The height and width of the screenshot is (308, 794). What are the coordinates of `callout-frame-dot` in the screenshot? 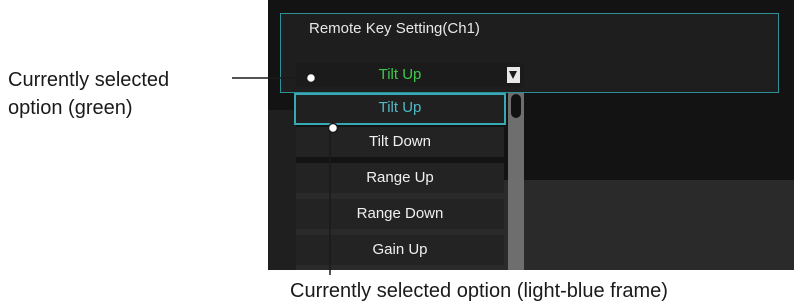 It's located at (333, 128).